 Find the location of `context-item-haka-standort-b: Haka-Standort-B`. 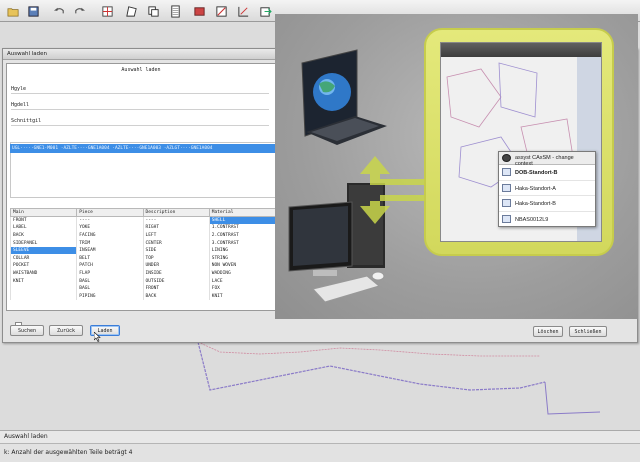

context-item-haka-standort-b: Haka-Standort-B is located at coordinates (547, 204).